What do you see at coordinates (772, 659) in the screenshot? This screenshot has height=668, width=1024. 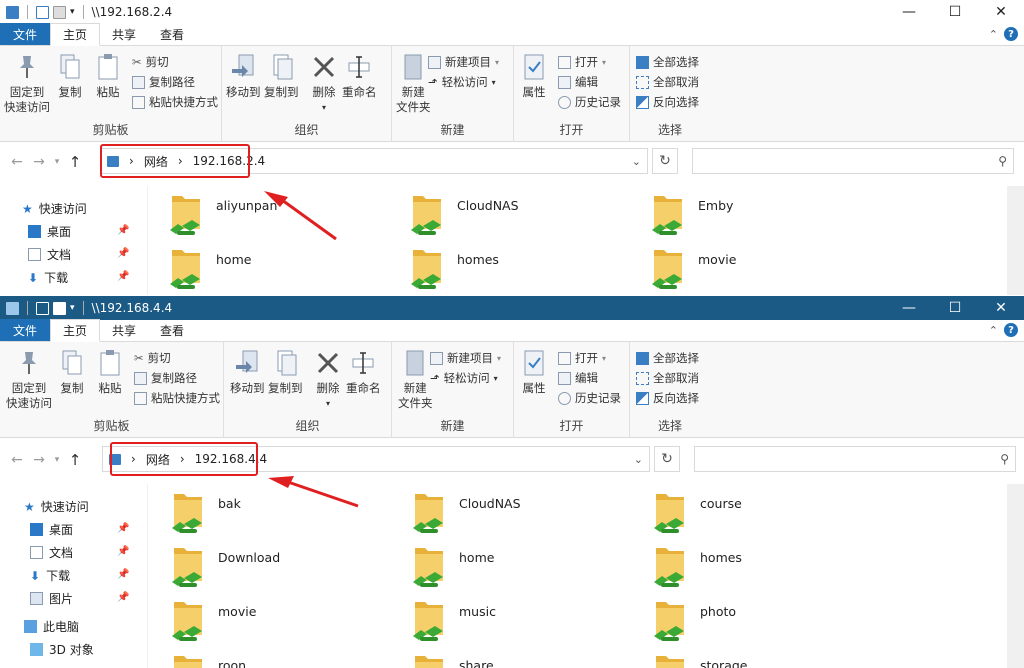 I see `list-item: storage` at bounding box center [772, 659].